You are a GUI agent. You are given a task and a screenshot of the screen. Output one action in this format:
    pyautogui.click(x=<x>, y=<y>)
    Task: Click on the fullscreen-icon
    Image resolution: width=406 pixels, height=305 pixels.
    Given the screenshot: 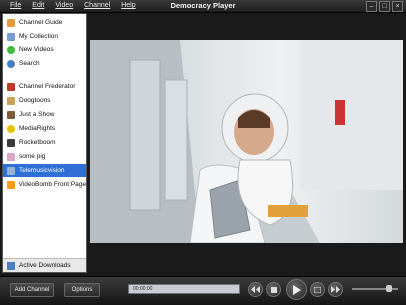 What is the action you would take?
    pyautogui.click(x=317, y=289)
    